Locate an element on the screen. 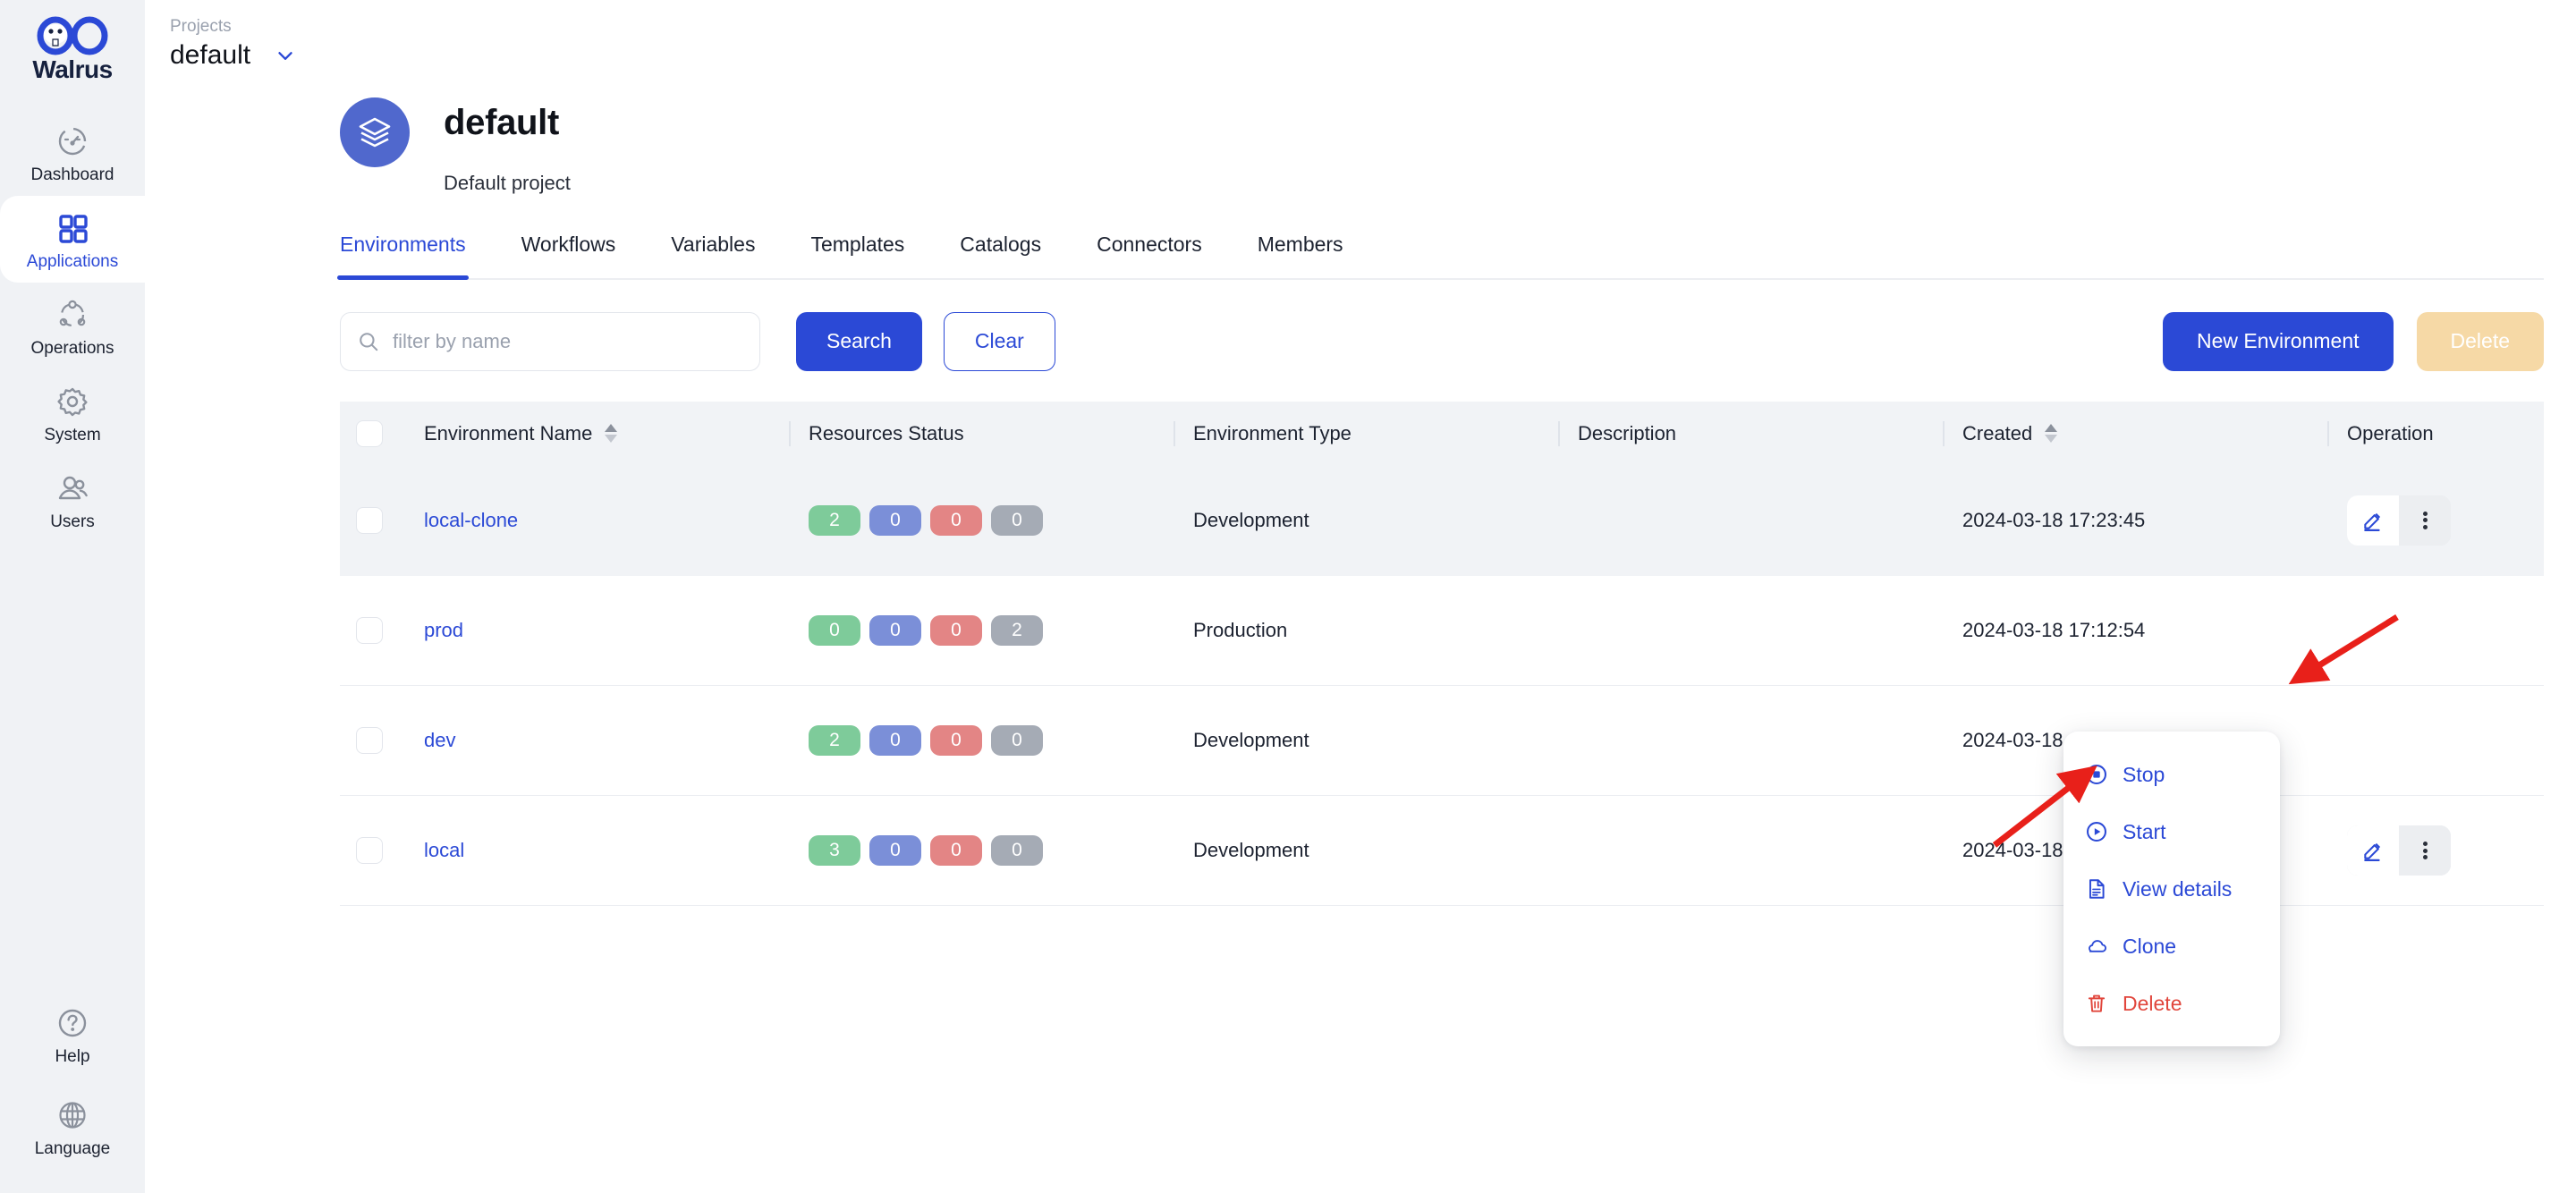 This screenshot has width=2576, height=1193. tab-catalogs: Catalogs is located at coordinates (1000, 256).